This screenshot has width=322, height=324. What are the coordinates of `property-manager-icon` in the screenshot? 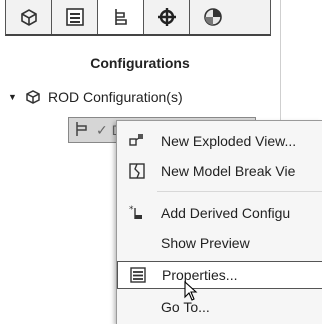 It's located at (75, 17).